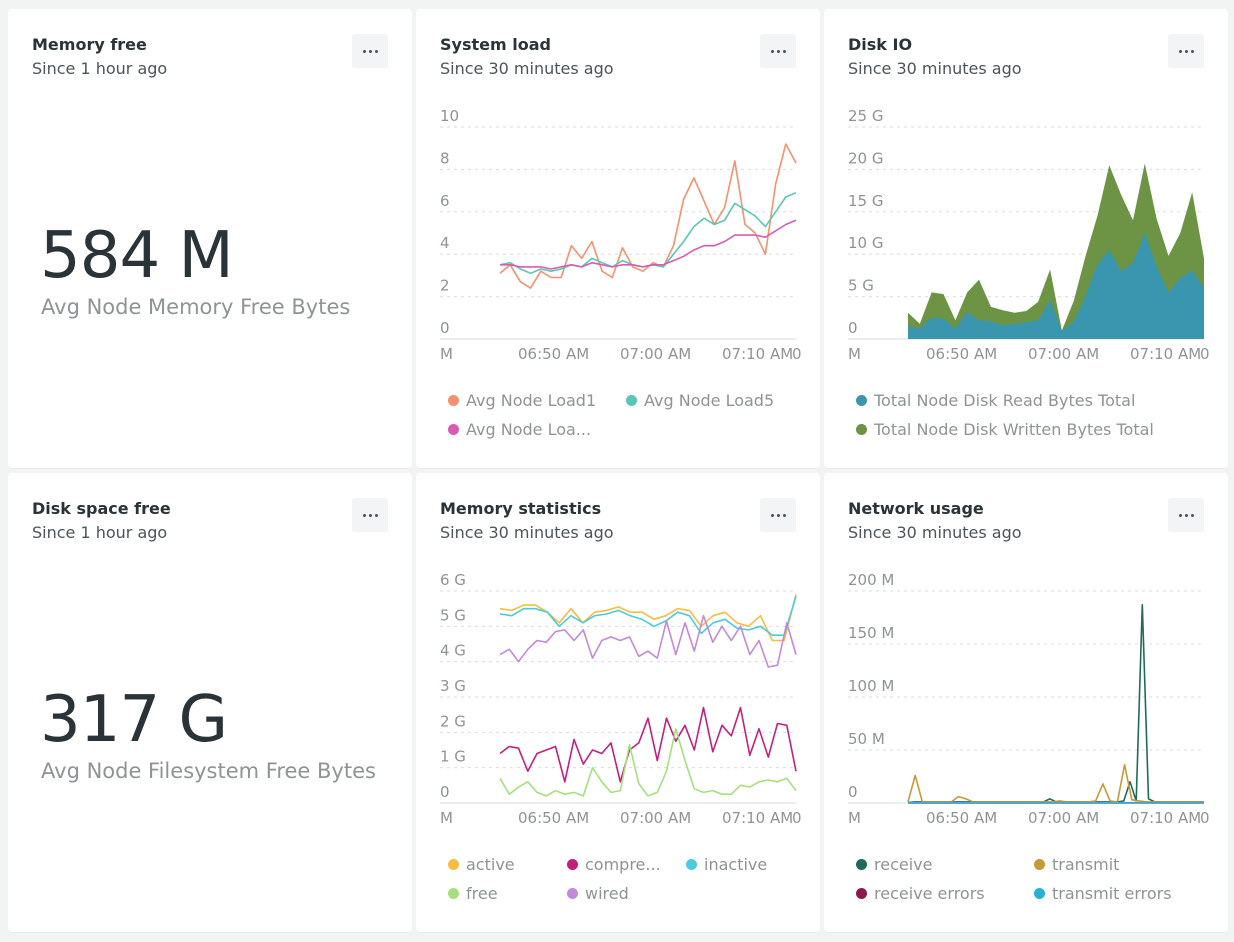  I want to click on y-tick-label: 20 G, so click(865, 158).